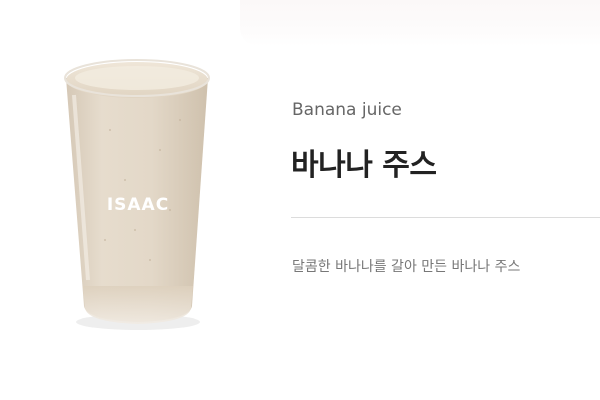  What do you see at coordinates (406, 267) in the screenshot?
I see `product-description: 달콤한 바나나를 갈아 만든 바나나 주스` at bounding box center [406, 267].